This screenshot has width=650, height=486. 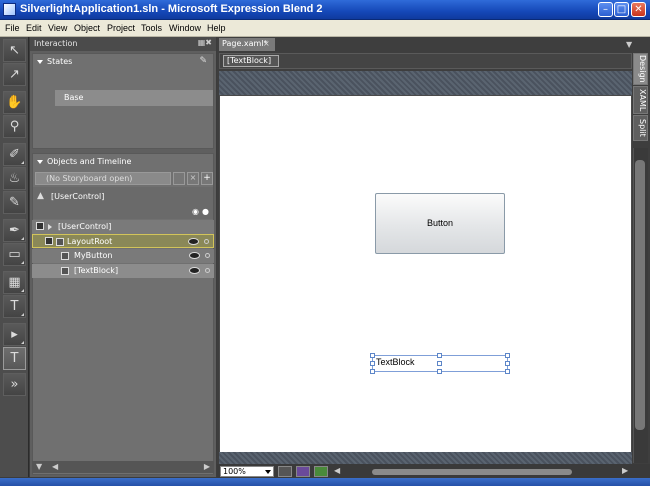 I want to click on add-state-group-icon: ✎, so click(x=203, y=61).